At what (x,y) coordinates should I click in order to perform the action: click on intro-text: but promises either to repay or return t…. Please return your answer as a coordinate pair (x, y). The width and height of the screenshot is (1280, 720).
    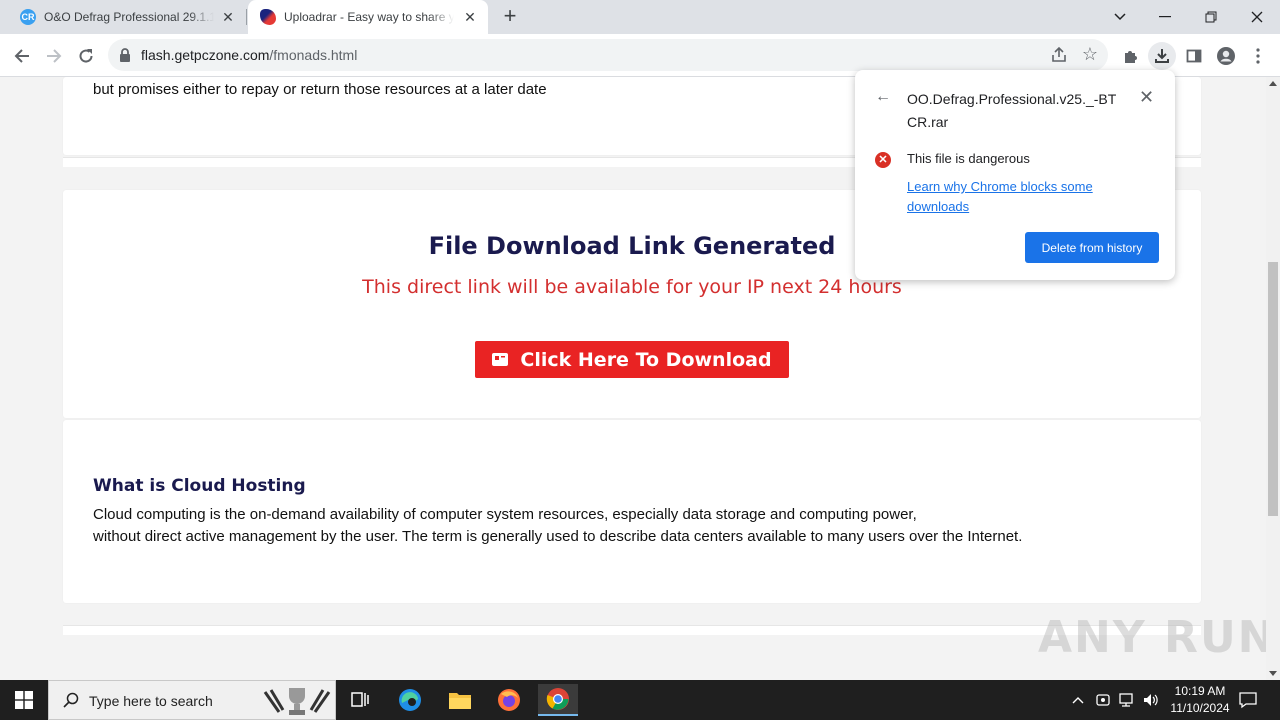
    Looking at the image, I should click on (320, 89).